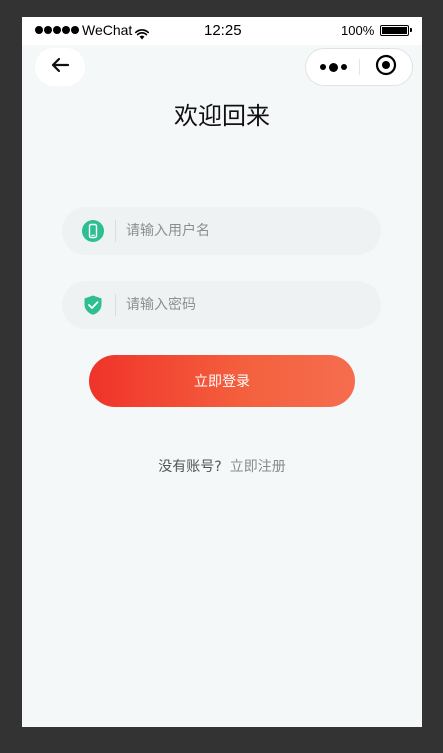 This screenshot has width=443, height=753. What do you see at coordinates (142, 34) in the screenshot?
I see `wifi-icon` at bounding box center [142, 34].